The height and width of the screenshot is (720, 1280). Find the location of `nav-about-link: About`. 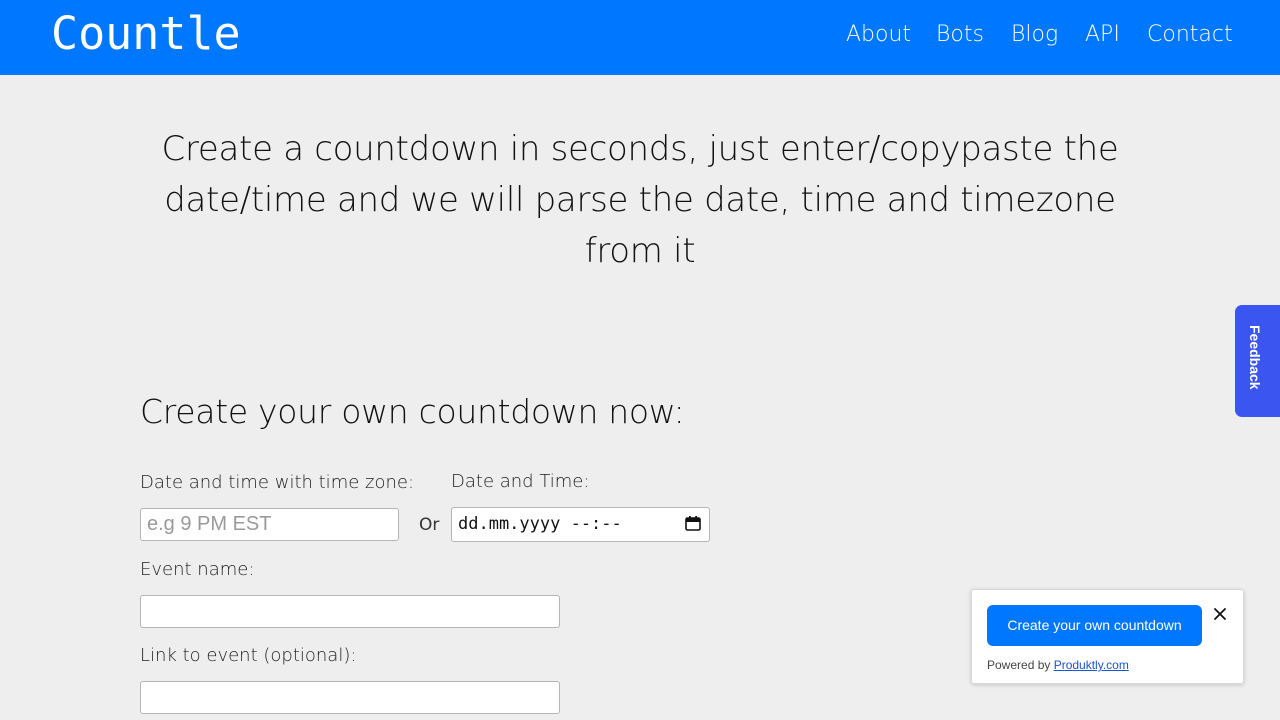

nav-about-link: About is located at coordinates (878, 35).